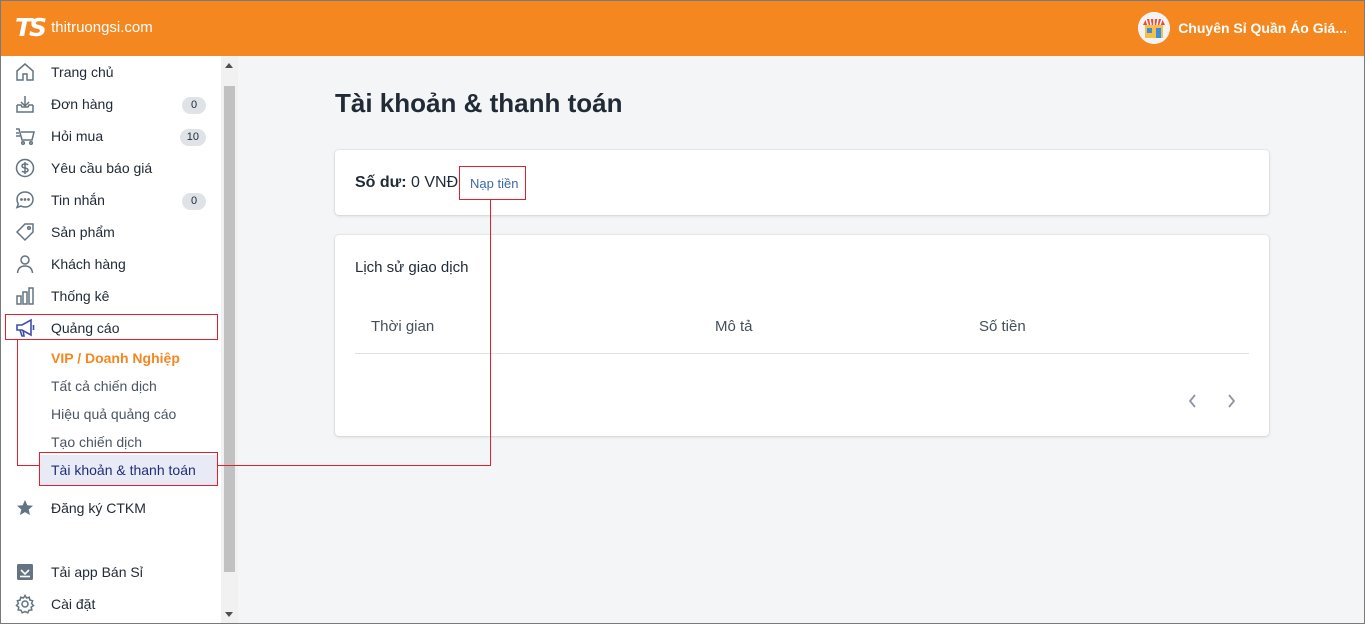 The height and width of the screenshot is (624, 1365). I want to click on sidebar-item-promotions: Đăng ký CTKM, so click(110, 508).